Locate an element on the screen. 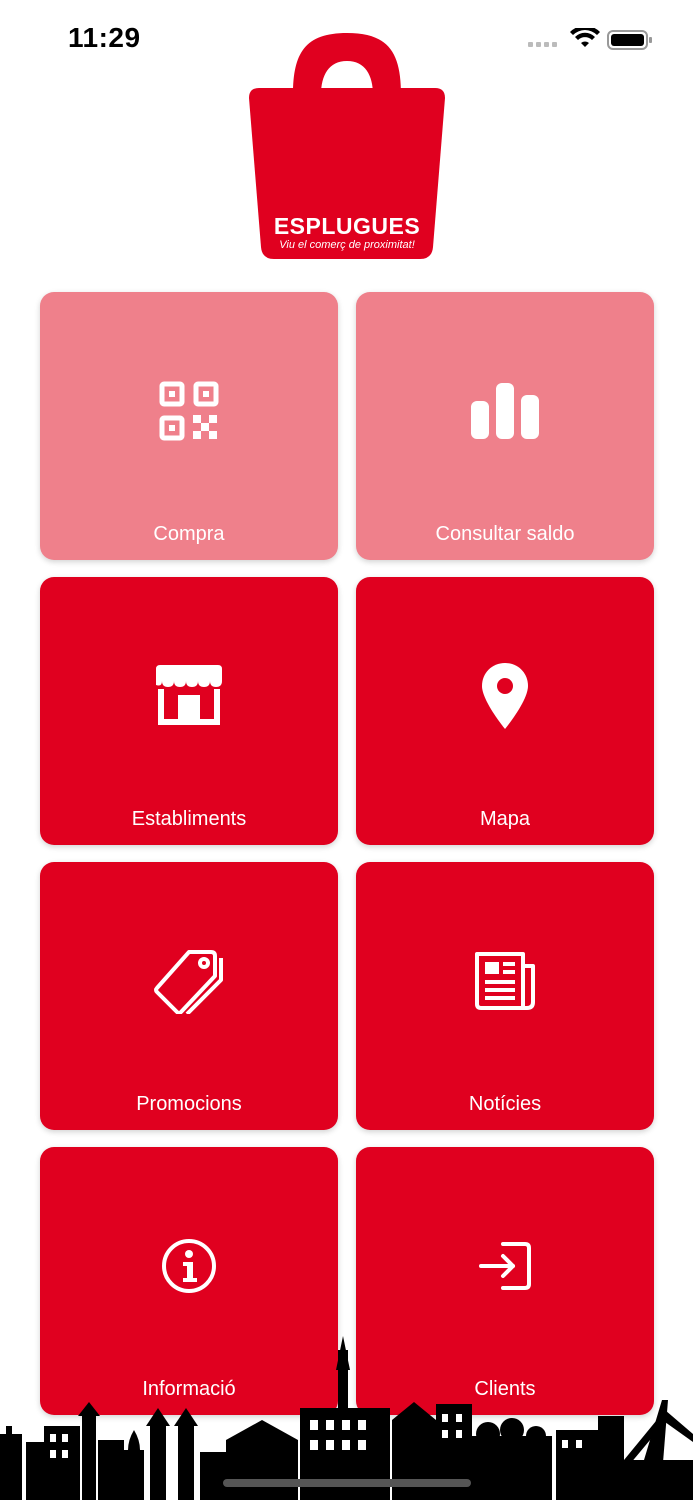 This screenshot has height=1505, width=693. qr-code-icon is located at coordinates (189, 411).